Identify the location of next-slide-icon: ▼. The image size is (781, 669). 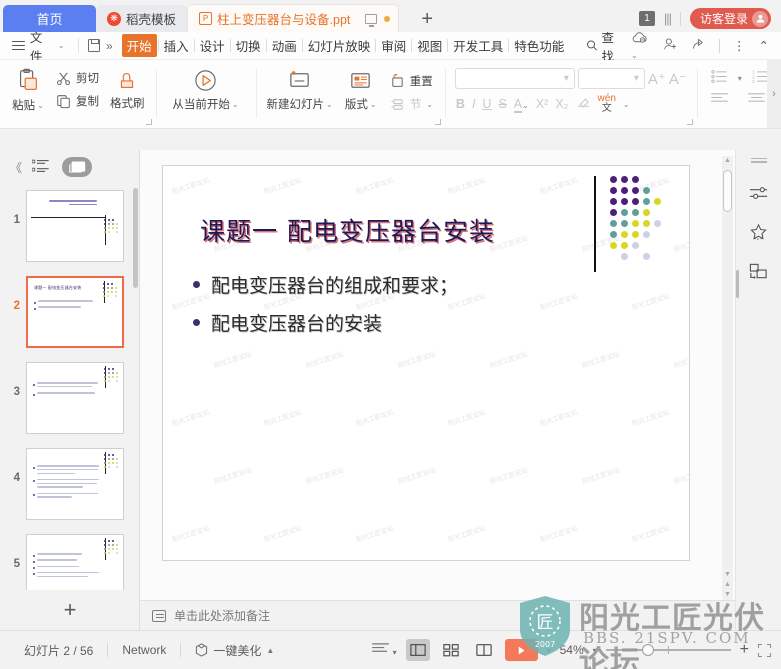
(727, 594).